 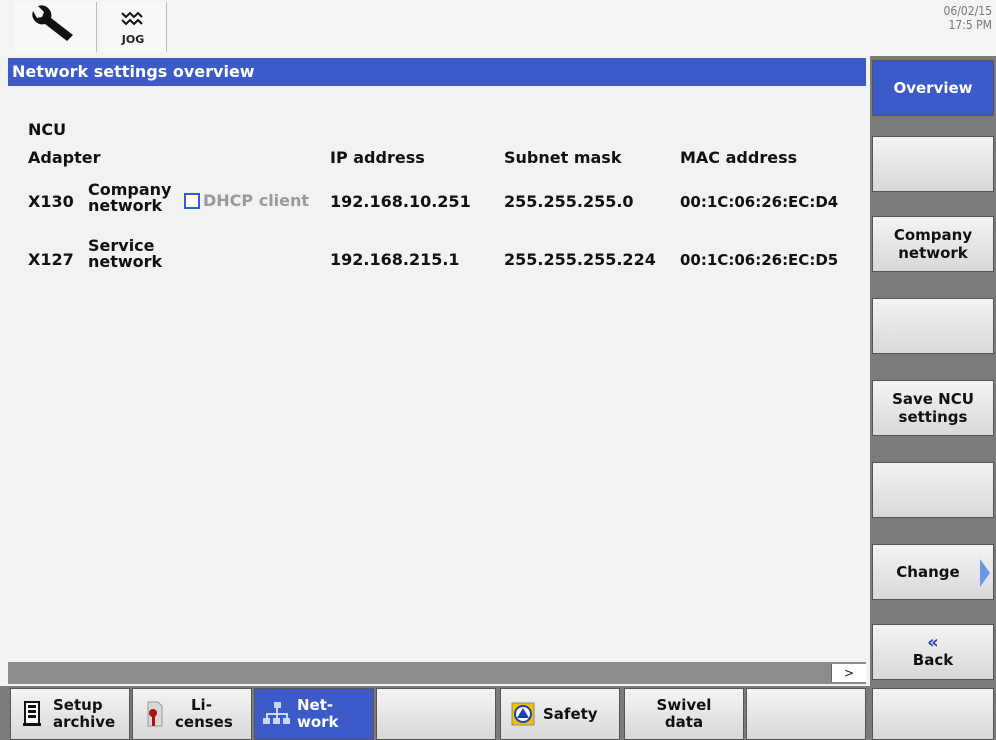 I want to click on overview-label: Overview, so click(x=933, y=88).